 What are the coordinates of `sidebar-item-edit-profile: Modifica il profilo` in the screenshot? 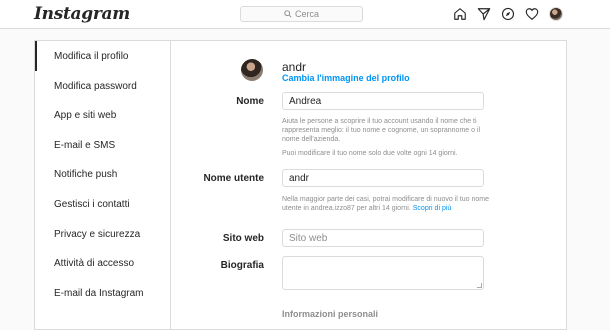 It's located at (103, 56).